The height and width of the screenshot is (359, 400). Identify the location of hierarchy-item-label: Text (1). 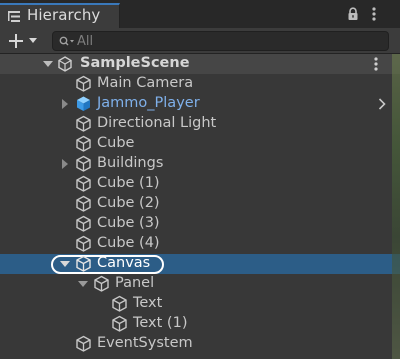
(160, 323).